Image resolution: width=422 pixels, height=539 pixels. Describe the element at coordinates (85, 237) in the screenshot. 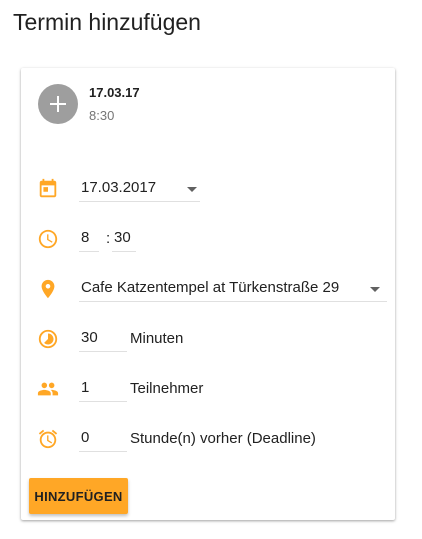

I see `hour-value: 8` at that location.